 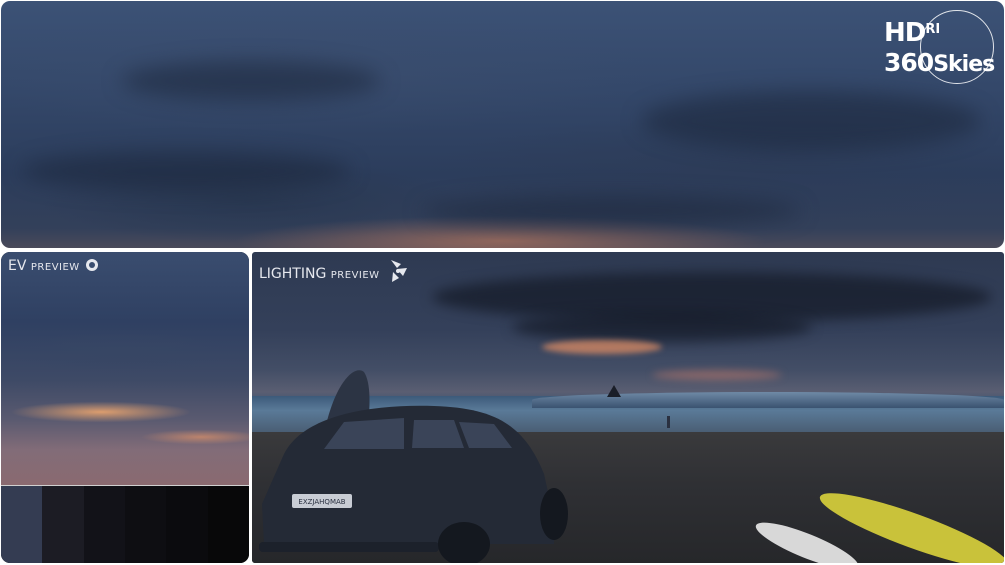 What do you see at coordinates (668, 422) in the screenshot?
I see `person-silhouette` at bounding box center [668, 422].